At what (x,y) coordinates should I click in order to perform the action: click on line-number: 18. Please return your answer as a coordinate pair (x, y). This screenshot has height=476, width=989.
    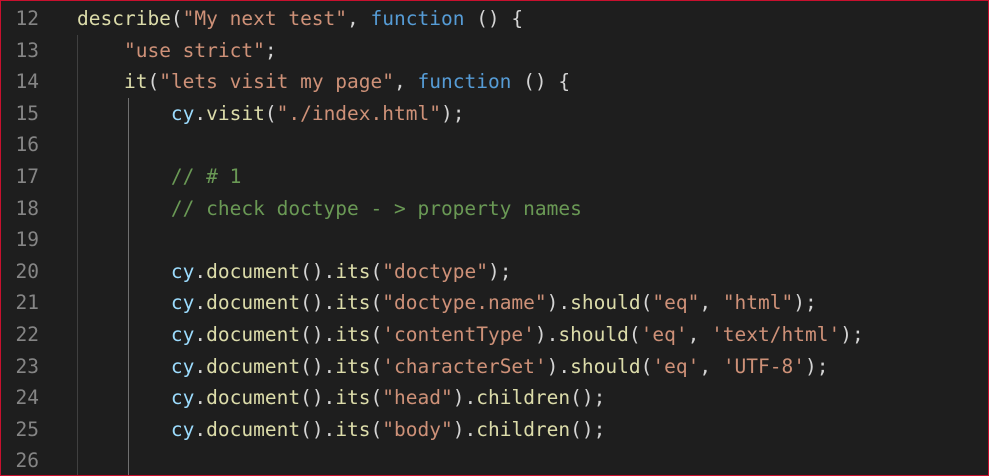
    Looking at the image, I should click on (27, 208).